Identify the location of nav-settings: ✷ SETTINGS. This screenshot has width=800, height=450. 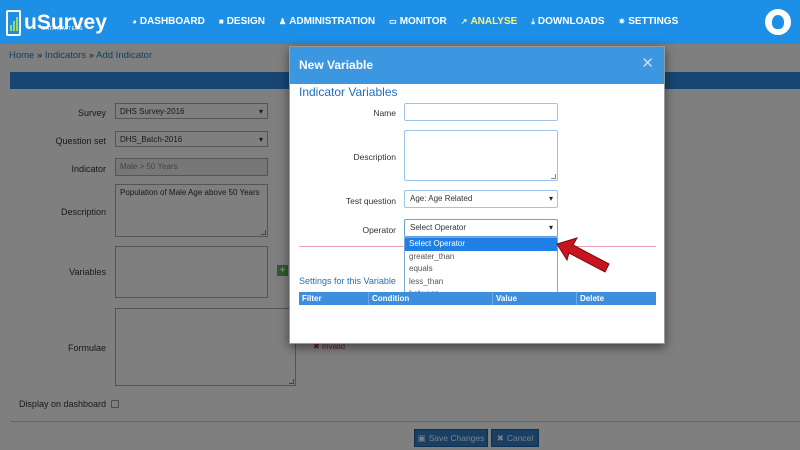
(649, 21).